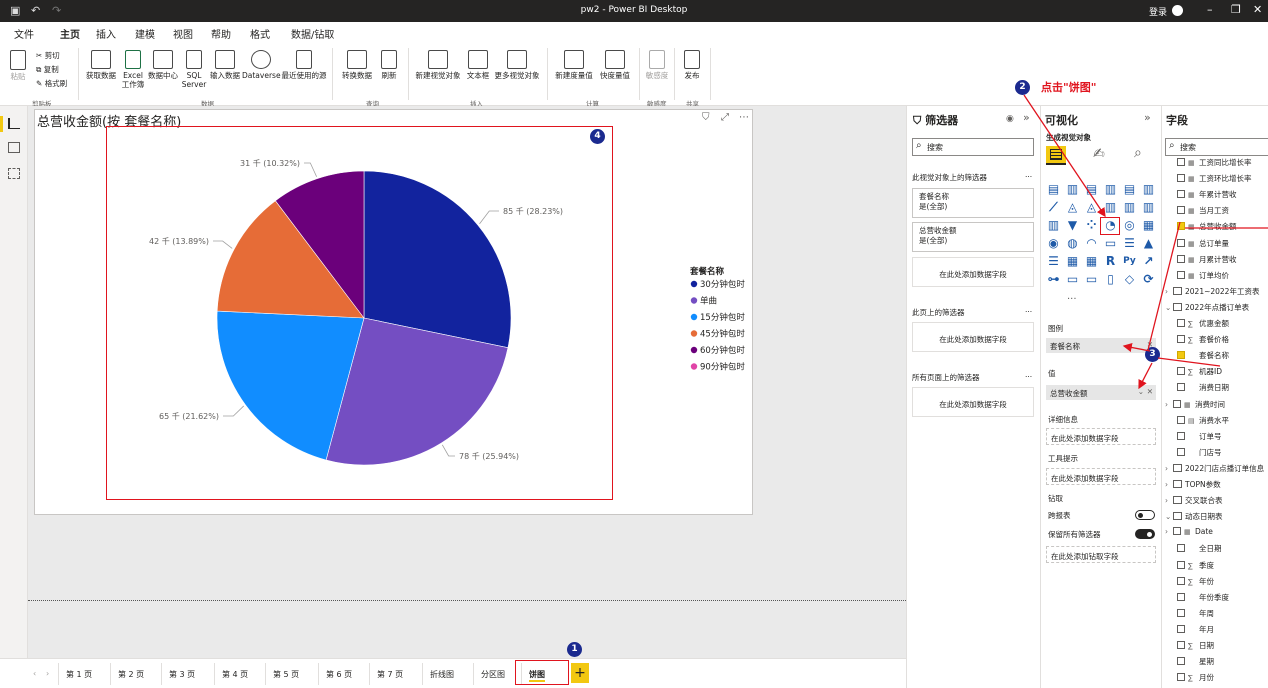  Describe the element at coordinates (1136, 347) in the screenshot. I see `arrow-to-legend-well` at that location.